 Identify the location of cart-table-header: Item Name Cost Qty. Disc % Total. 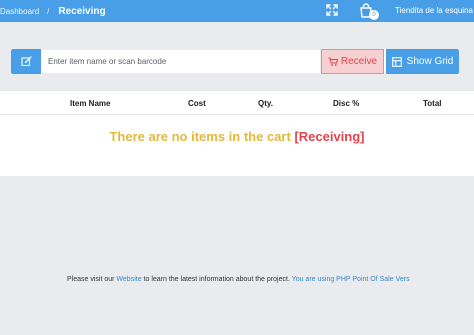
(237, 102).